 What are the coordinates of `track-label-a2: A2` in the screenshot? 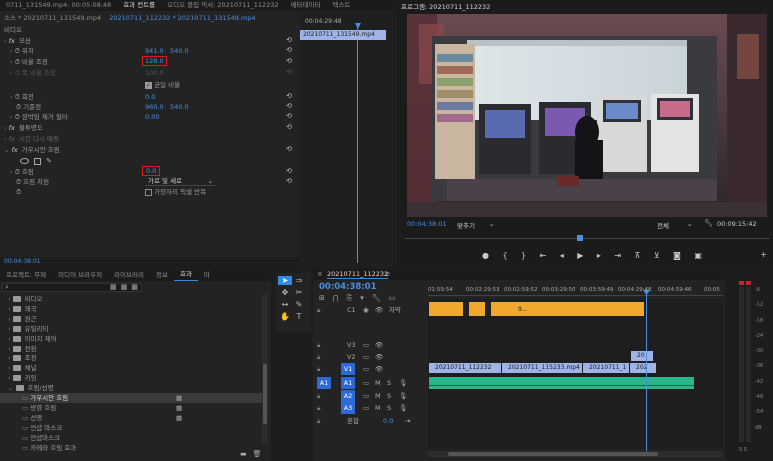 It's located at (348, 396).